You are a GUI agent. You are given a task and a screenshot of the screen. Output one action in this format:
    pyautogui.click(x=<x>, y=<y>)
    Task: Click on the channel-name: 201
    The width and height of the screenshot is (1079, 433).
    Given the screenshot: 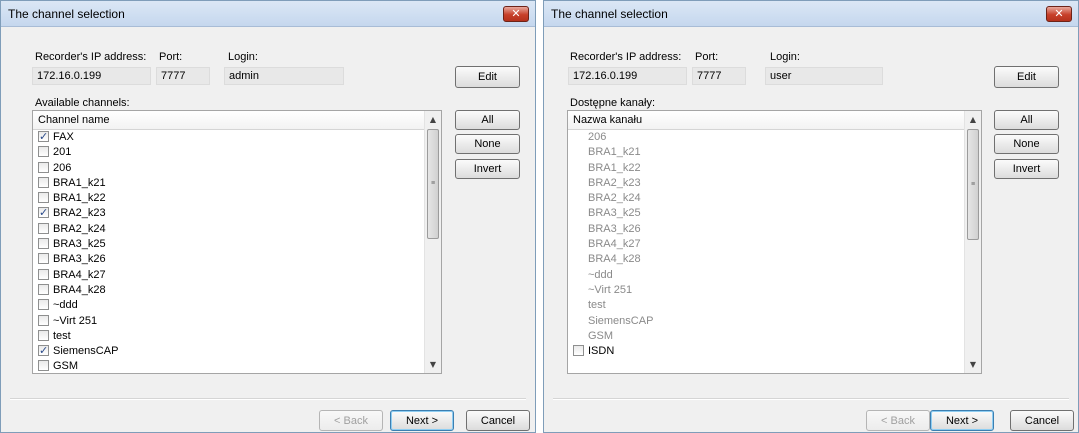 What is the action you would take?
    pyautogui.click(x=62, y=152)
    